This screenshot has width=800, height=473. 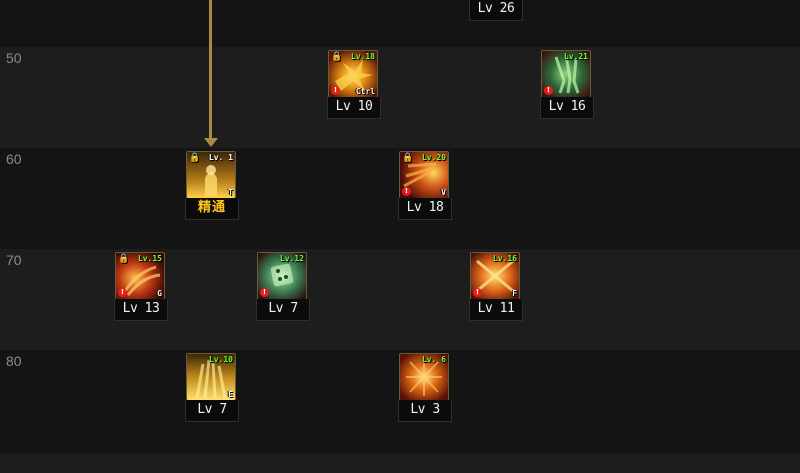 I want to click on skill-level-caption: Lv 11, so click(x=496, y=310).